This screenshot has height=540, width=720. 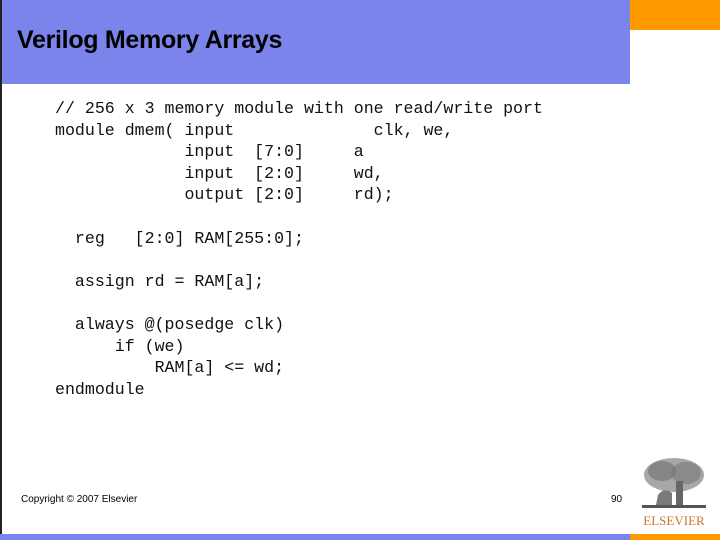 I want to click on elsevier-logo: ELSEVIER, so click(x=674, y=492).